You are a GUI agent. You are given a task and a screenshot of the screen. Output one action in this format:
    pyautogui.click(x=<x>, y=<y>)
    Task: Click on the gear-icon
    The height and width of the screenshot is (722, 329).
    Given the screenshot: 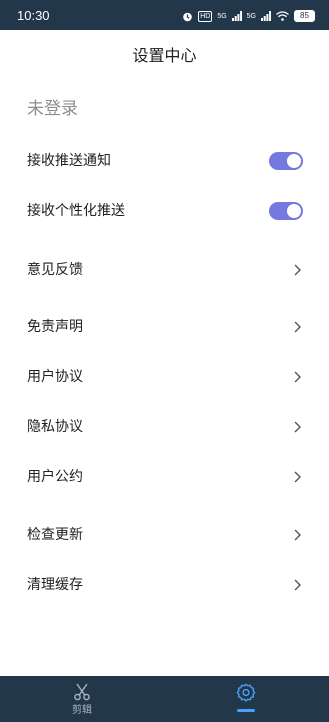 What is the action you would take?
    pyautogui.click(x=246, y=695)
    